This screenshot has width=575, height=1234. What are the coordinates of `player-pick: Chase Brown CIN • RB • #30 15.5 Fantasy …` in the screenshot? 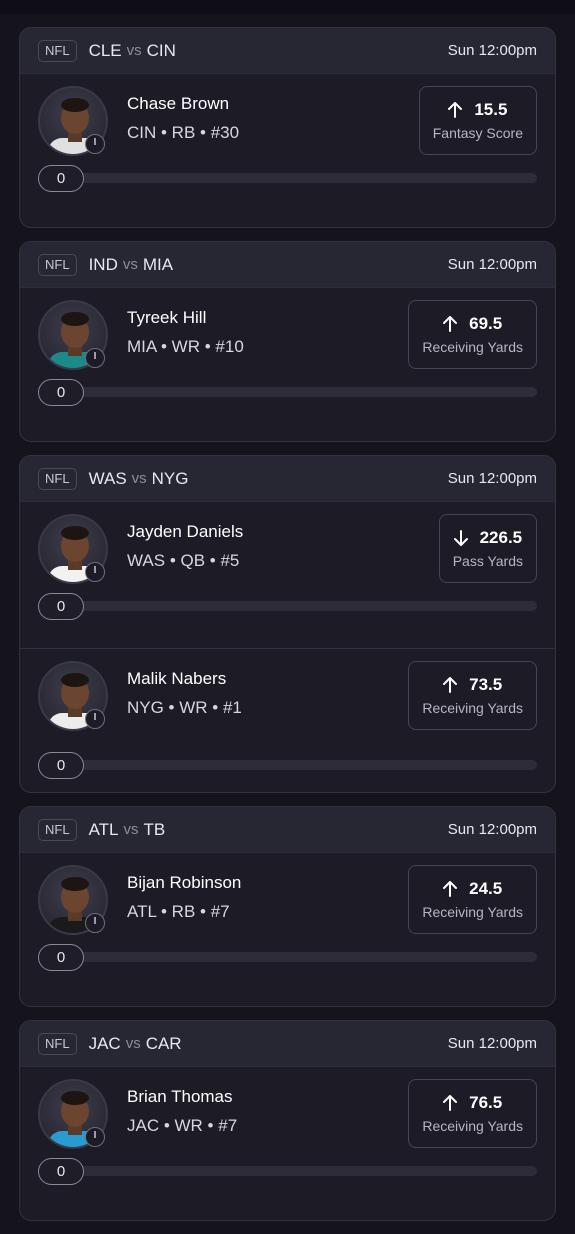 It's located at (287, 150).